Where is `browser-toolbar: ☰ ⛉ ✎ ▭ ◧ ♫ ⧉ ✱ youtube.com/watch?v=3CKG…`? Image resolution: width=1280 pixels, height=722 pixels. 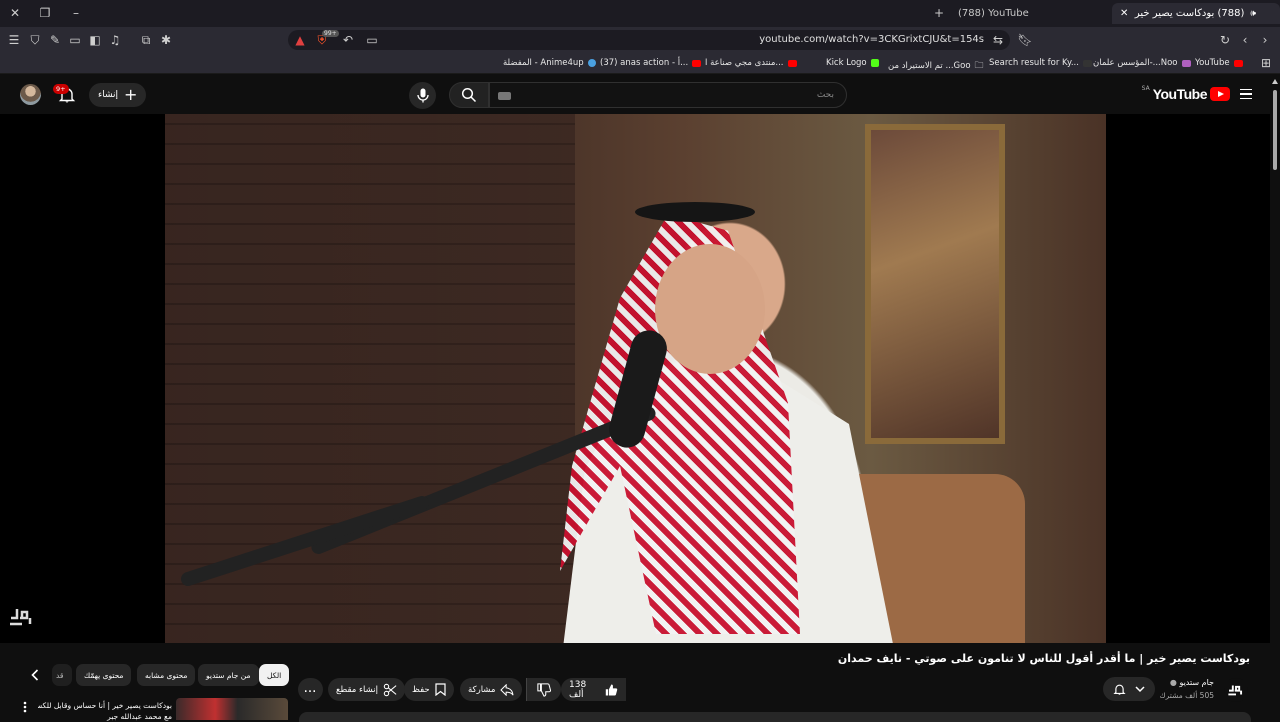
browser-toolbar: ☰ ⛉ ✎ ▭ ◧ ♫ ⧉ ✱ youtube.com/watch?v=3CKG… is located at coordinates (640, 40).